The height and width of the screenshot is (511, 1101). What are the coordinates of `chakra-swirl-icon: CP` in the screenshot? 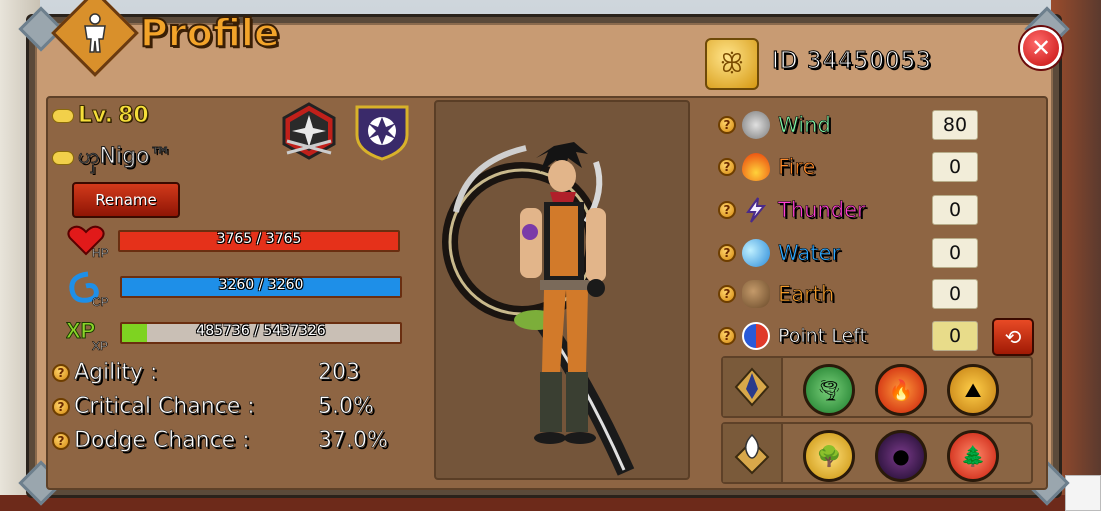 It's located at (91, 289).